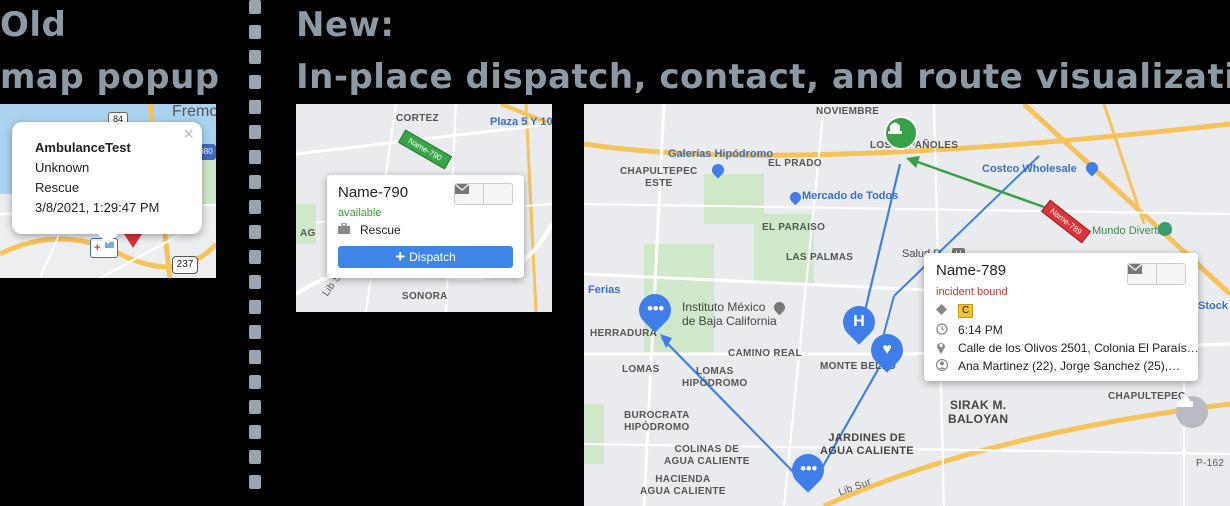  Describe the element at coordinates (1210, 463) in the screenshot. I see `p162-label: P-162` at that location.